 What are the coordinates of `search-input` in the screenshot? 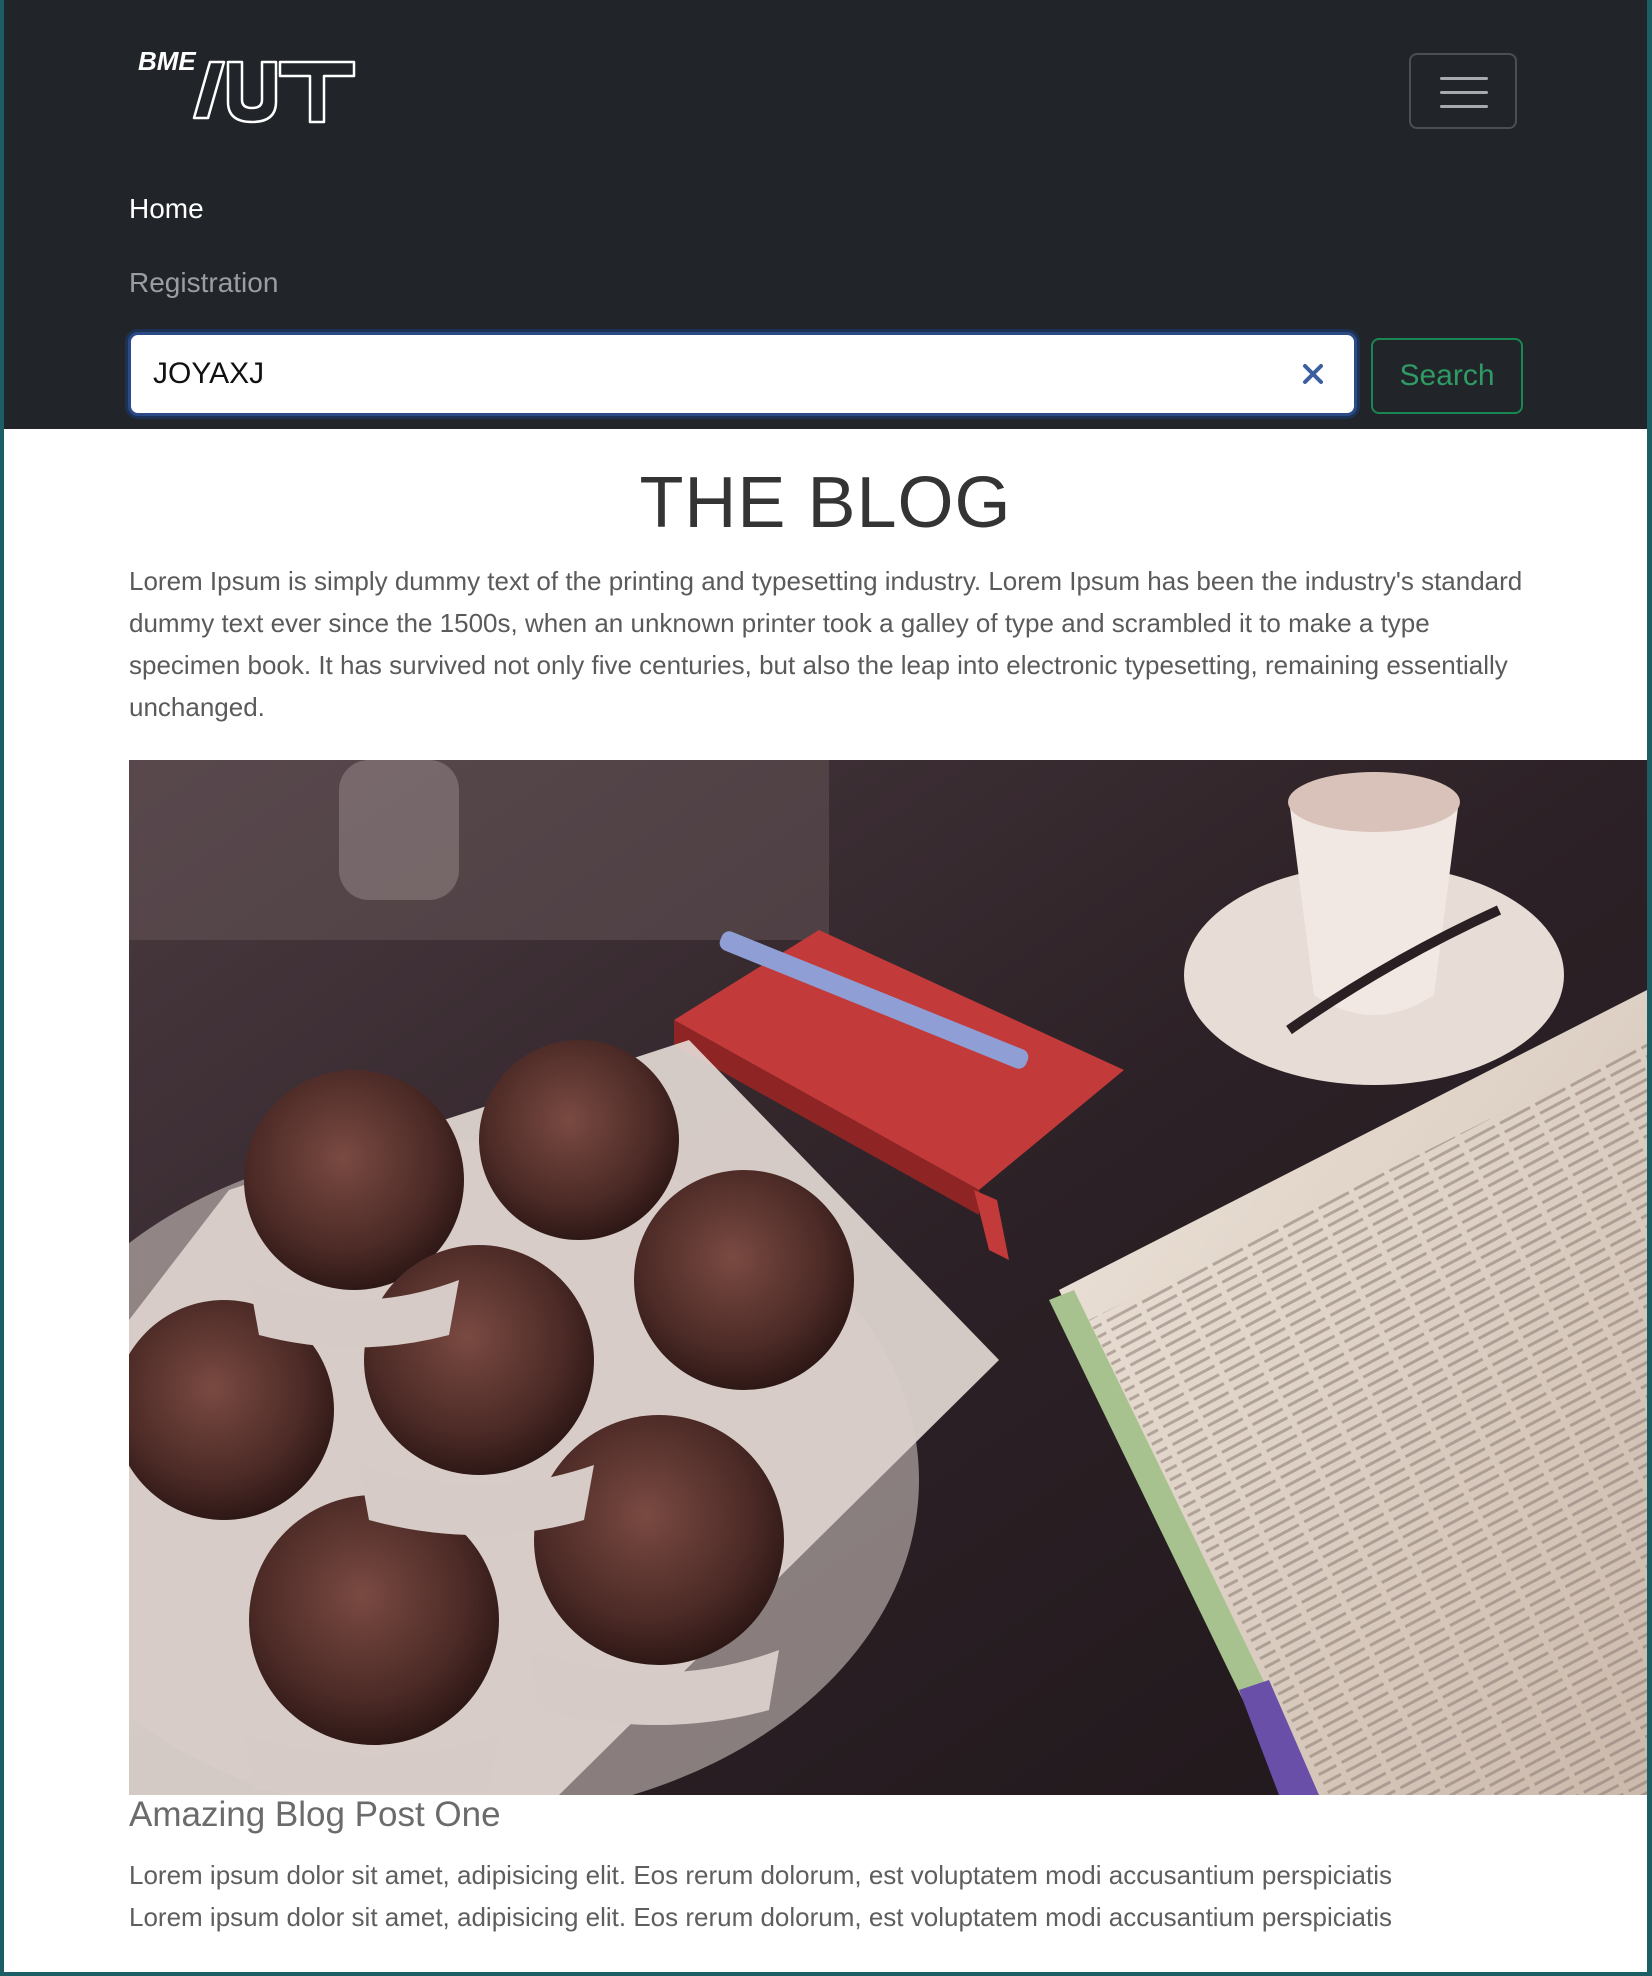 It's located at (703, 374).